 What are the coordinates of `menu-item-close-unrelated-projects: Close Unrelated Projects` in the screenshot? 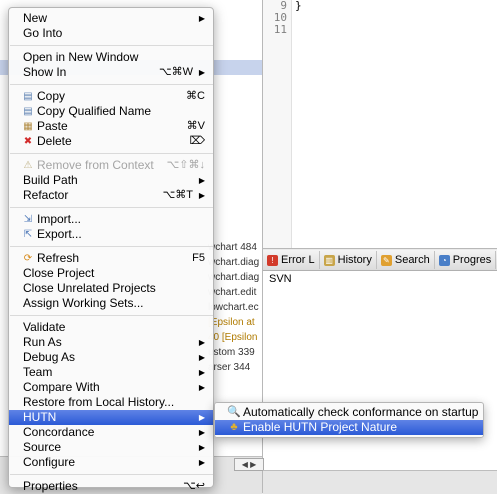 It's located at (111, 288).